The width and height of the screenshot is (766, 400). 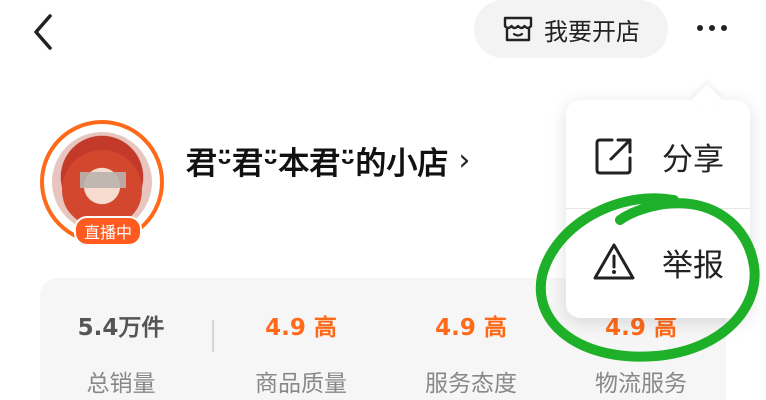 I want to click on shop-avatar: 直播中, so click(x=102, y=183).